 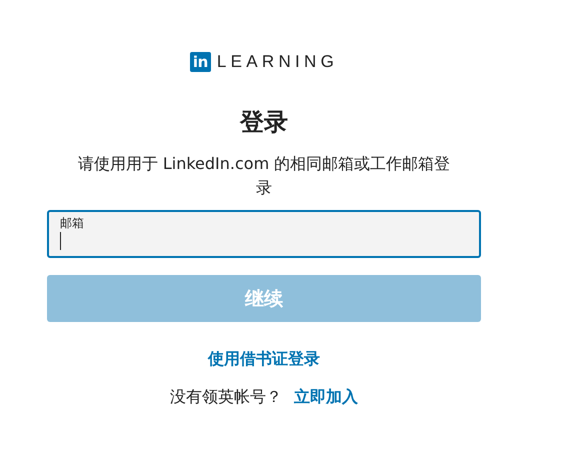 What do you see at coordinates (277, 62) in the screenshot?
I see `logo-wordmark: LEARNING` at bounding box center [277, 62].